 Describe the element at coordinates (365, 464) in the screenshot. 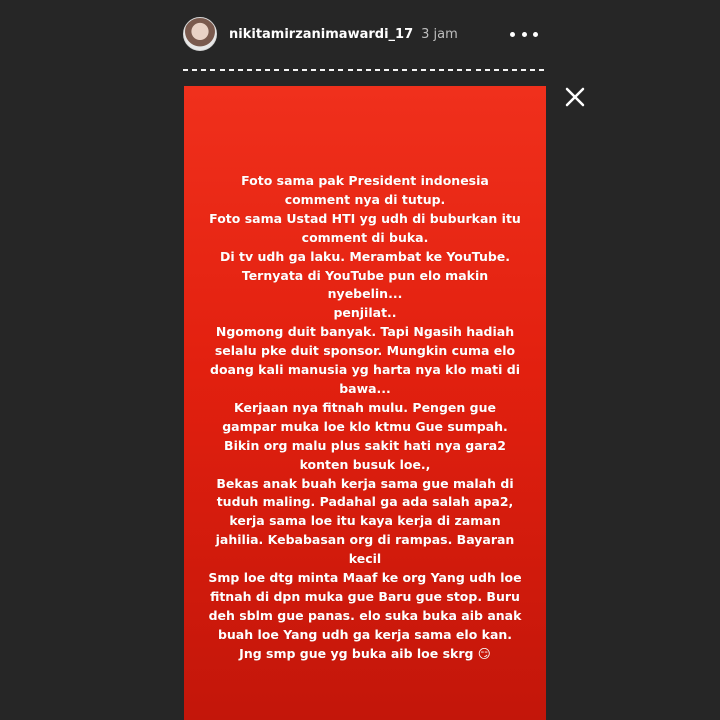

I see `story-text-line: konten busuk loe.,` at that location.